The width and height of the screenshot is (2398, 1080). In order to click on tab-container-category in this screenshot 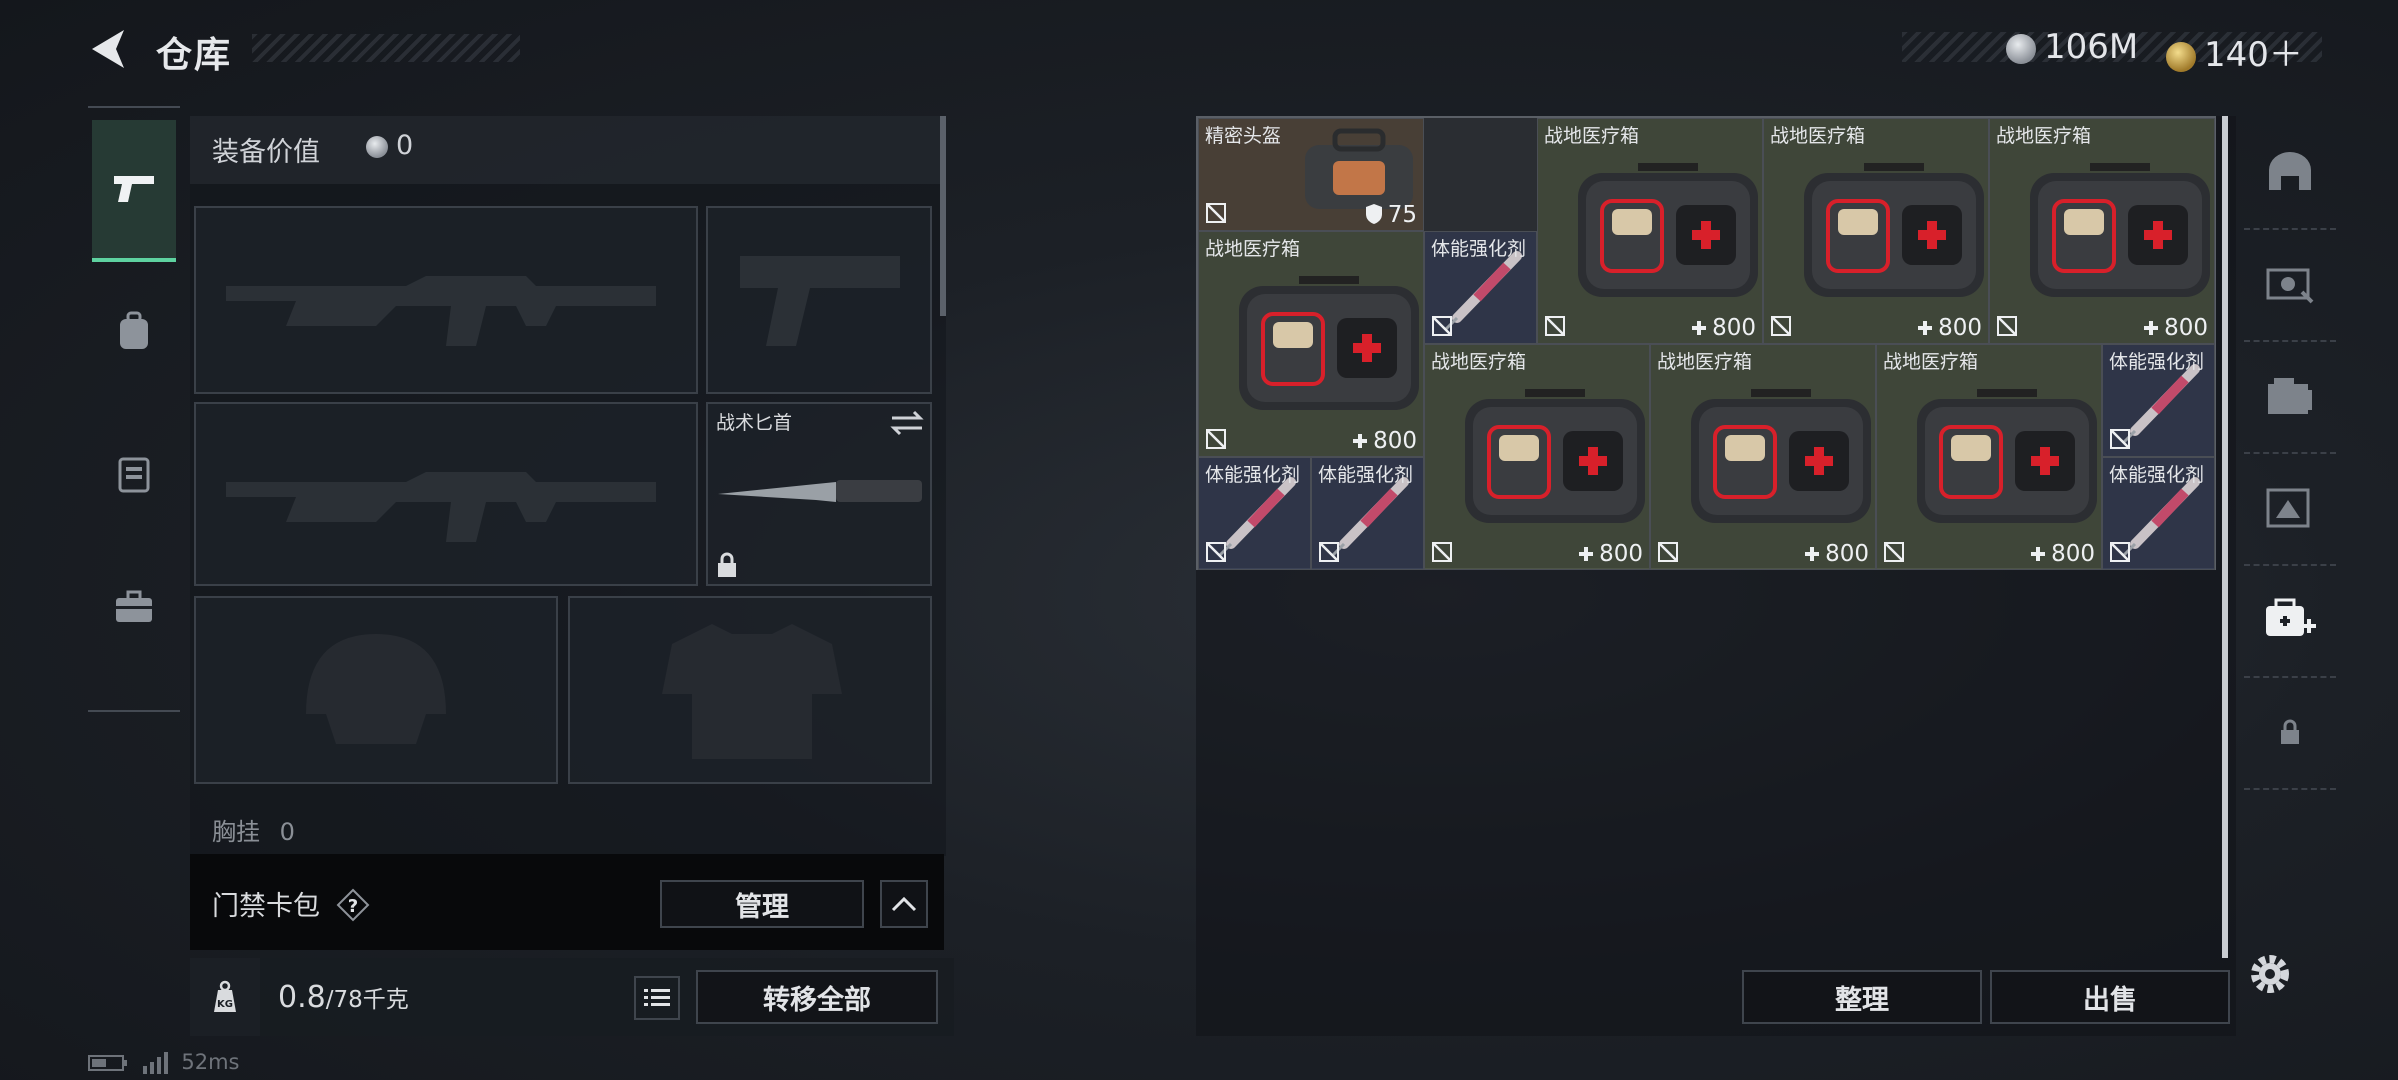, I will do `click(2290, 397)`.